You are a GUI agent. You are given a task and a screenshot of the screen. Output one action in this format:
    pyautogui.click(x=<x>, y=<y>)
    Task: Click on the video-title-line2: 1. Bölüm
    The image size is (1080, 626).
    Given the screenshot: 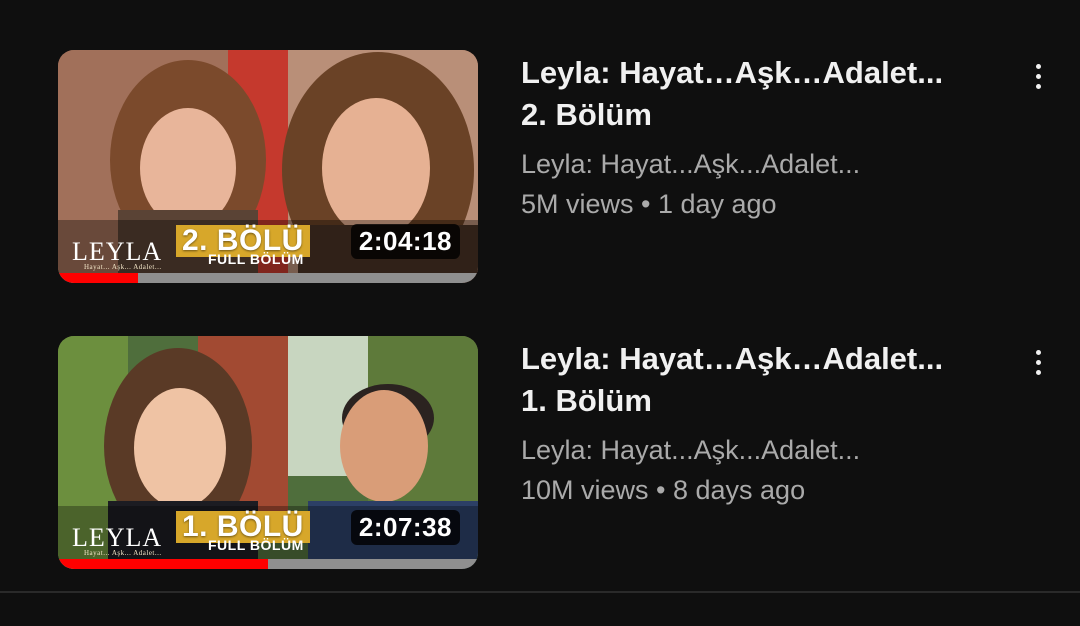 What is the action you would take?
    pyautogui.click(x=586, y=400)
    